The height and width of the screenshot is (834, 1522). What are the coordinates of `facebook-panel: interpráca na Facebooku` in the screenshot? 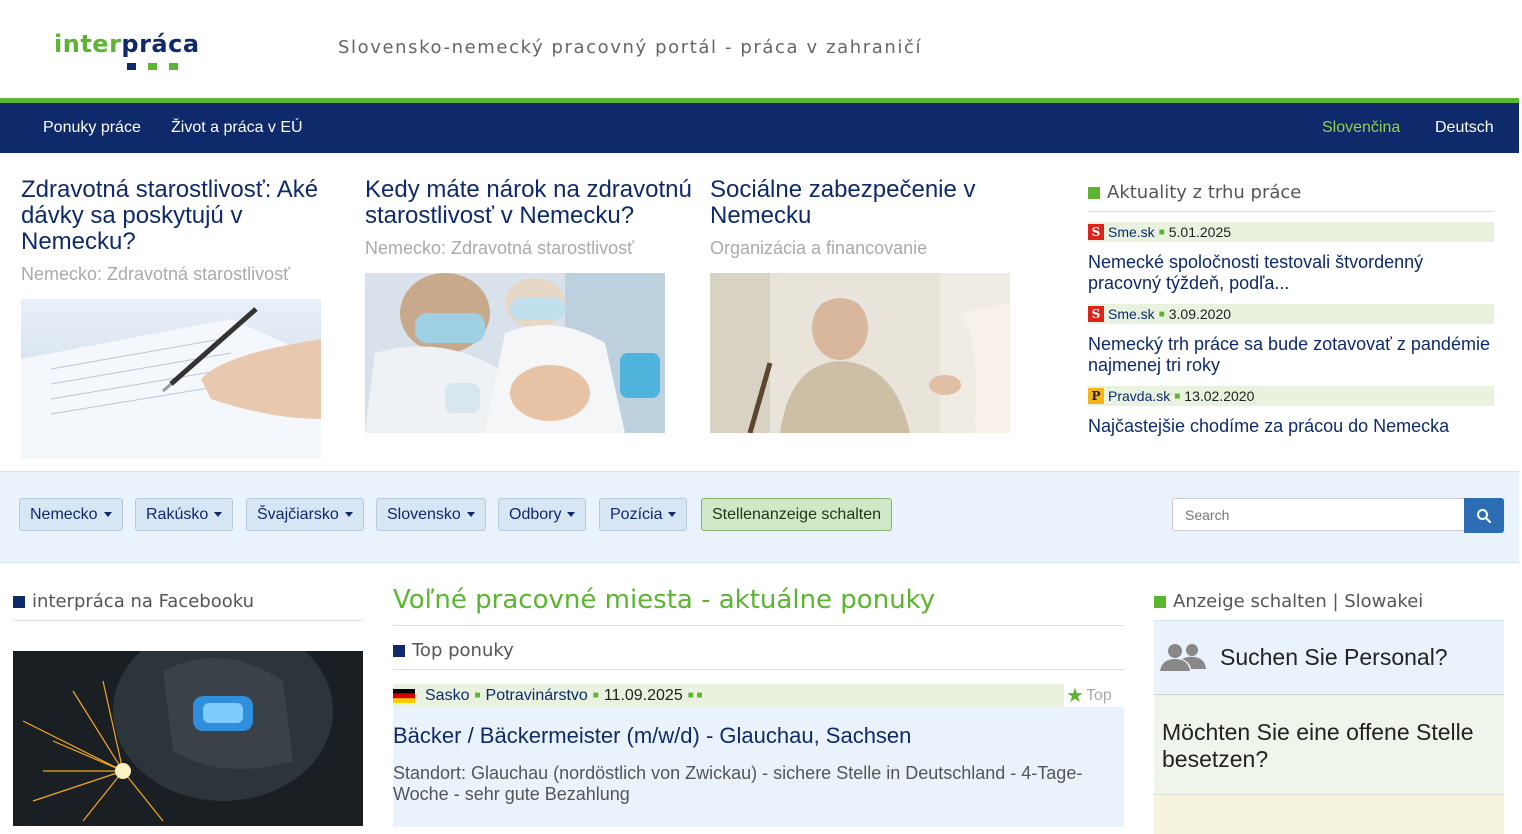 It's located at (188, 606).